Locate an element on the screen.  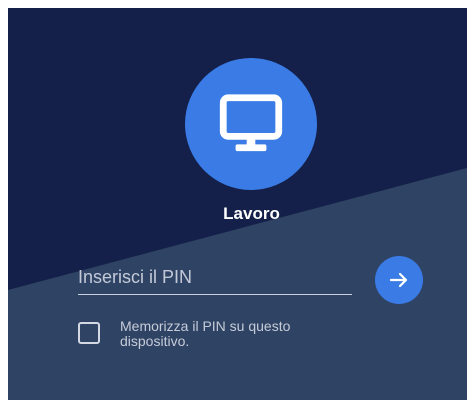
profile-avatar is located at coordinates (251, 124).